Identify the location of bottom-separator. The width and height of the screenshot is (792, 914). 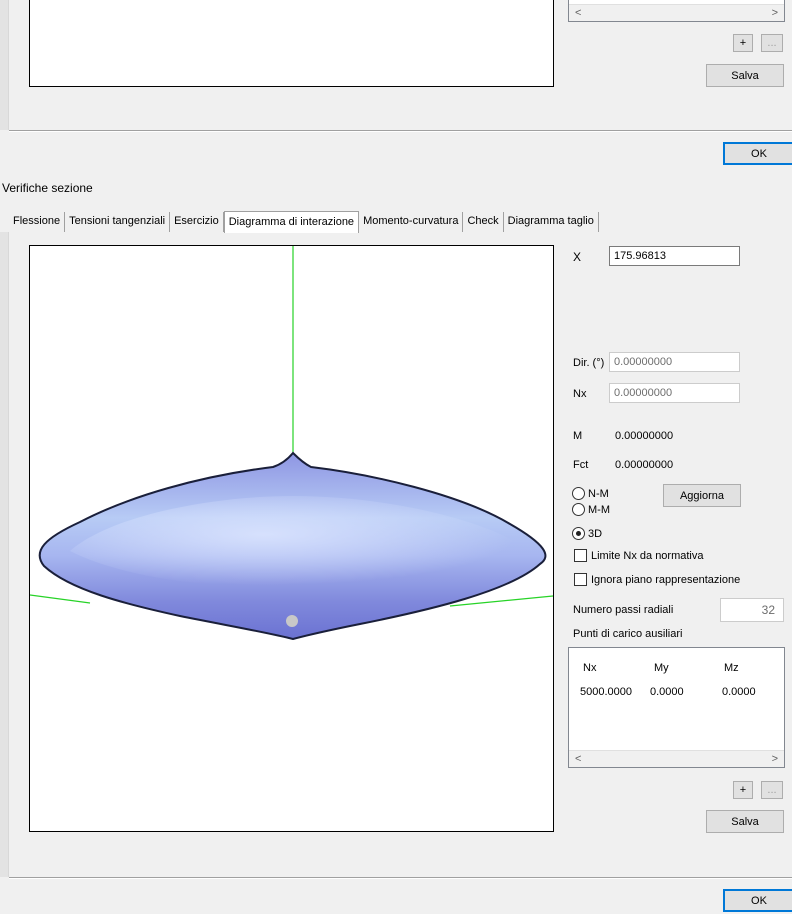
(400, 878).